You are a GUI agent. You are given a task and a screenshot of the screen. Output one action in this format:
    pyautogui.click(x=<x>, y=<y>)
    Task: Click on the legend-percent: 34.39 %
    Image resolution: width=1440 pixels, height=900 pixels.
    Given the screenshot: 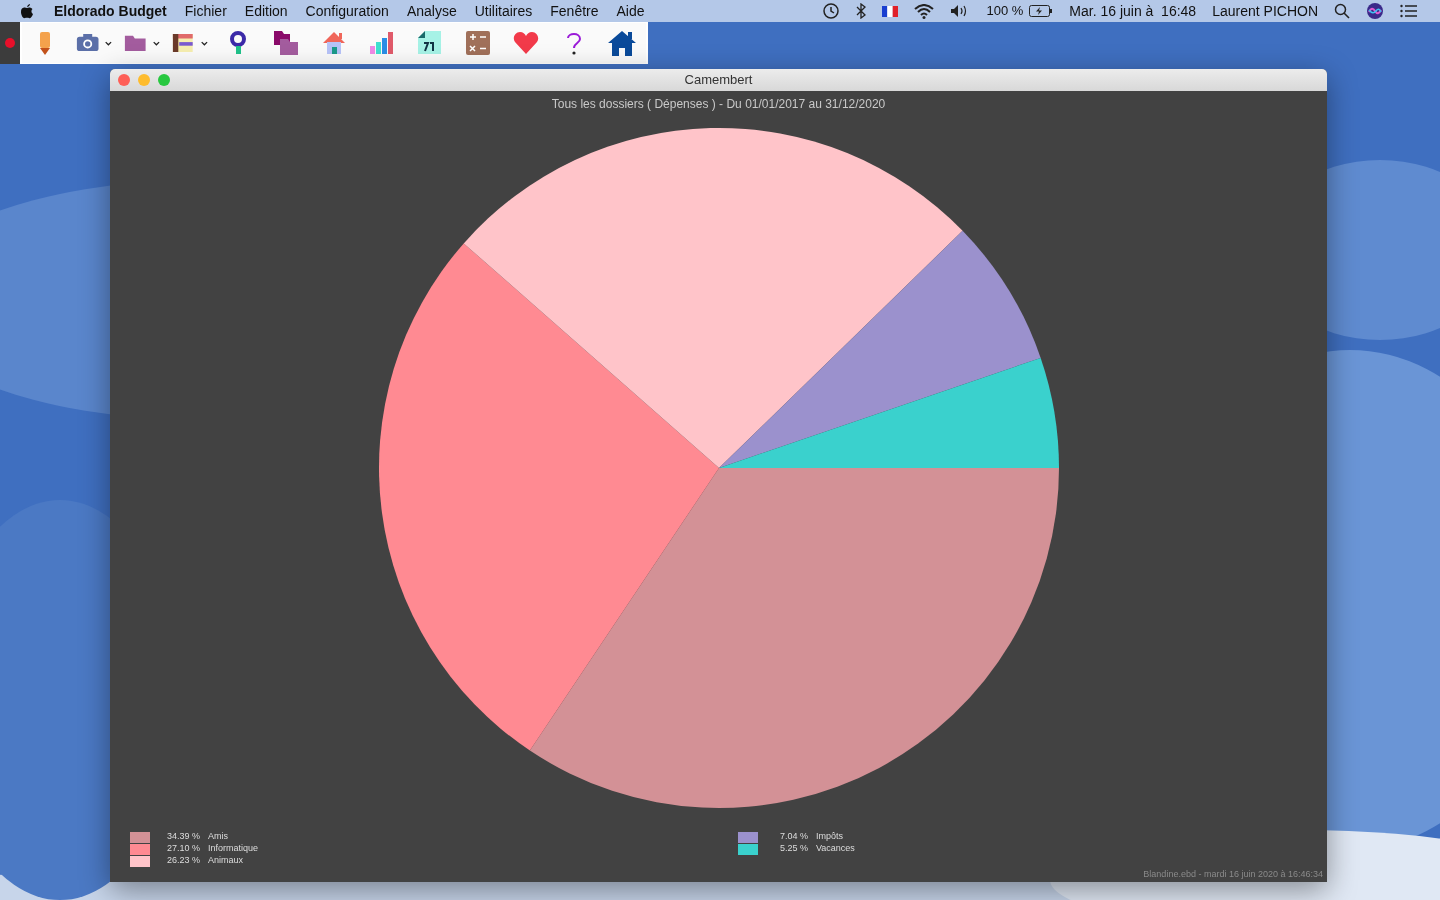 What is the action you would take?
    pyautogui.click(x=182, y=837)
    